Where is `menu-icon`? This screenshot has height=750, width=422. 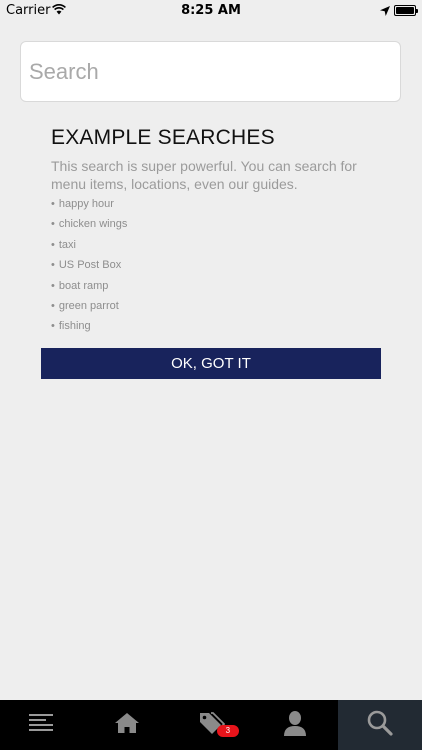
menu-icon is located at coordinates (42, 725).